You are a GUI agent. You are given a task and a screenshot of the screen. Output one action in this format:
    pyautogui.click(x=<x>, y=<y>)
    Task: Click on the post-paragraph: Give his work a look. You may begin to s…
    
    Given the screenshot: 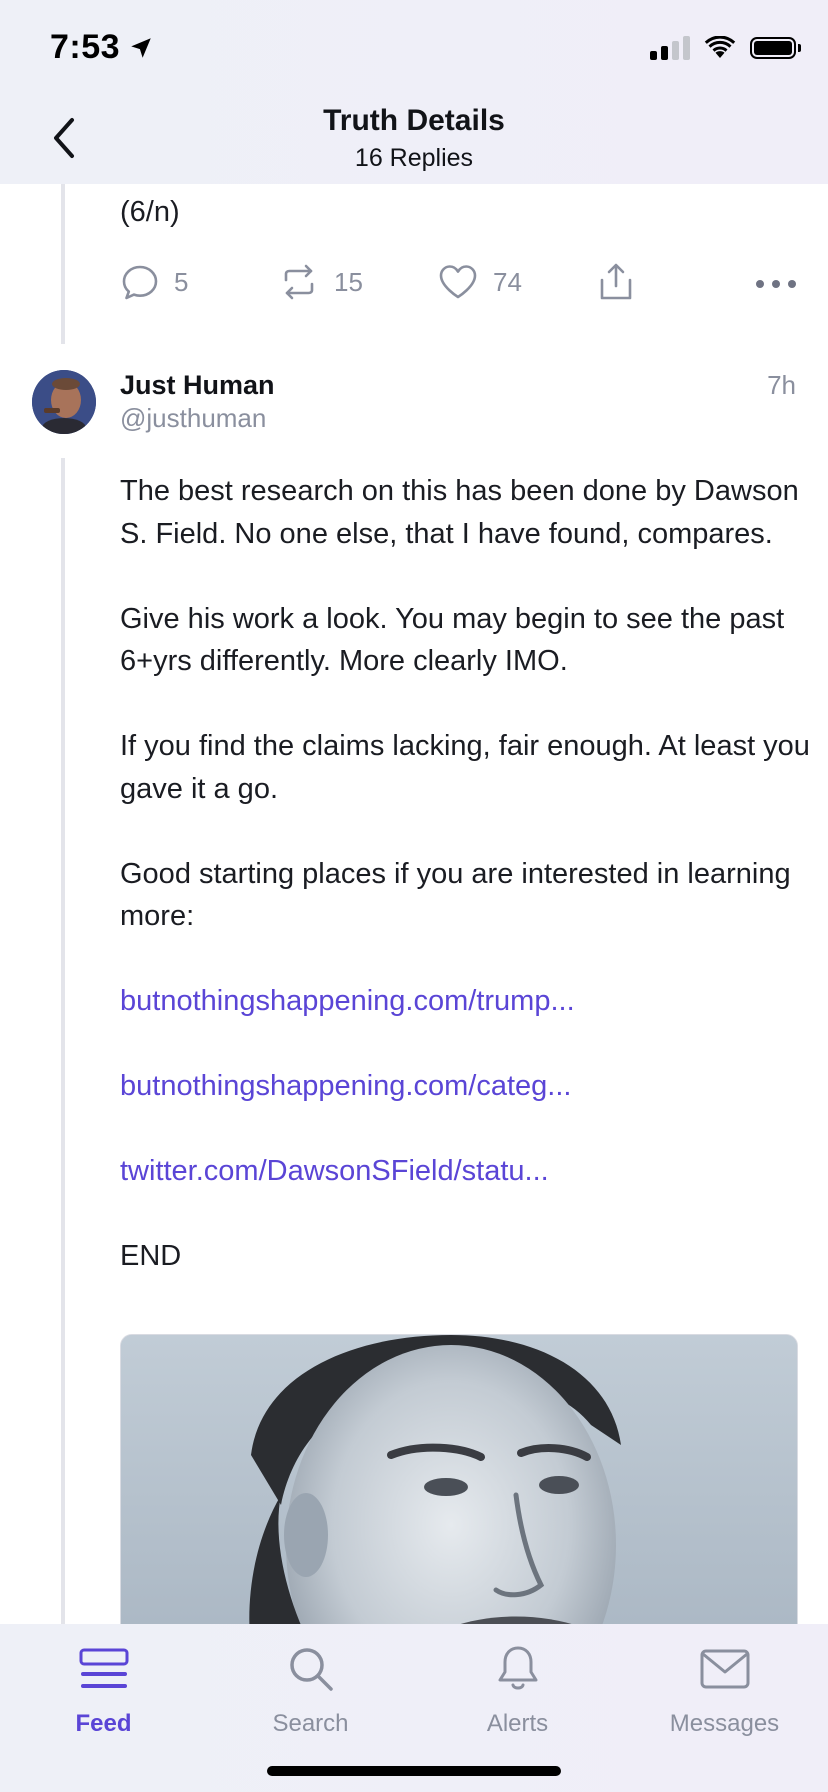 What is the action you would take?
    pyautogui.click(x=452, y=640)
    